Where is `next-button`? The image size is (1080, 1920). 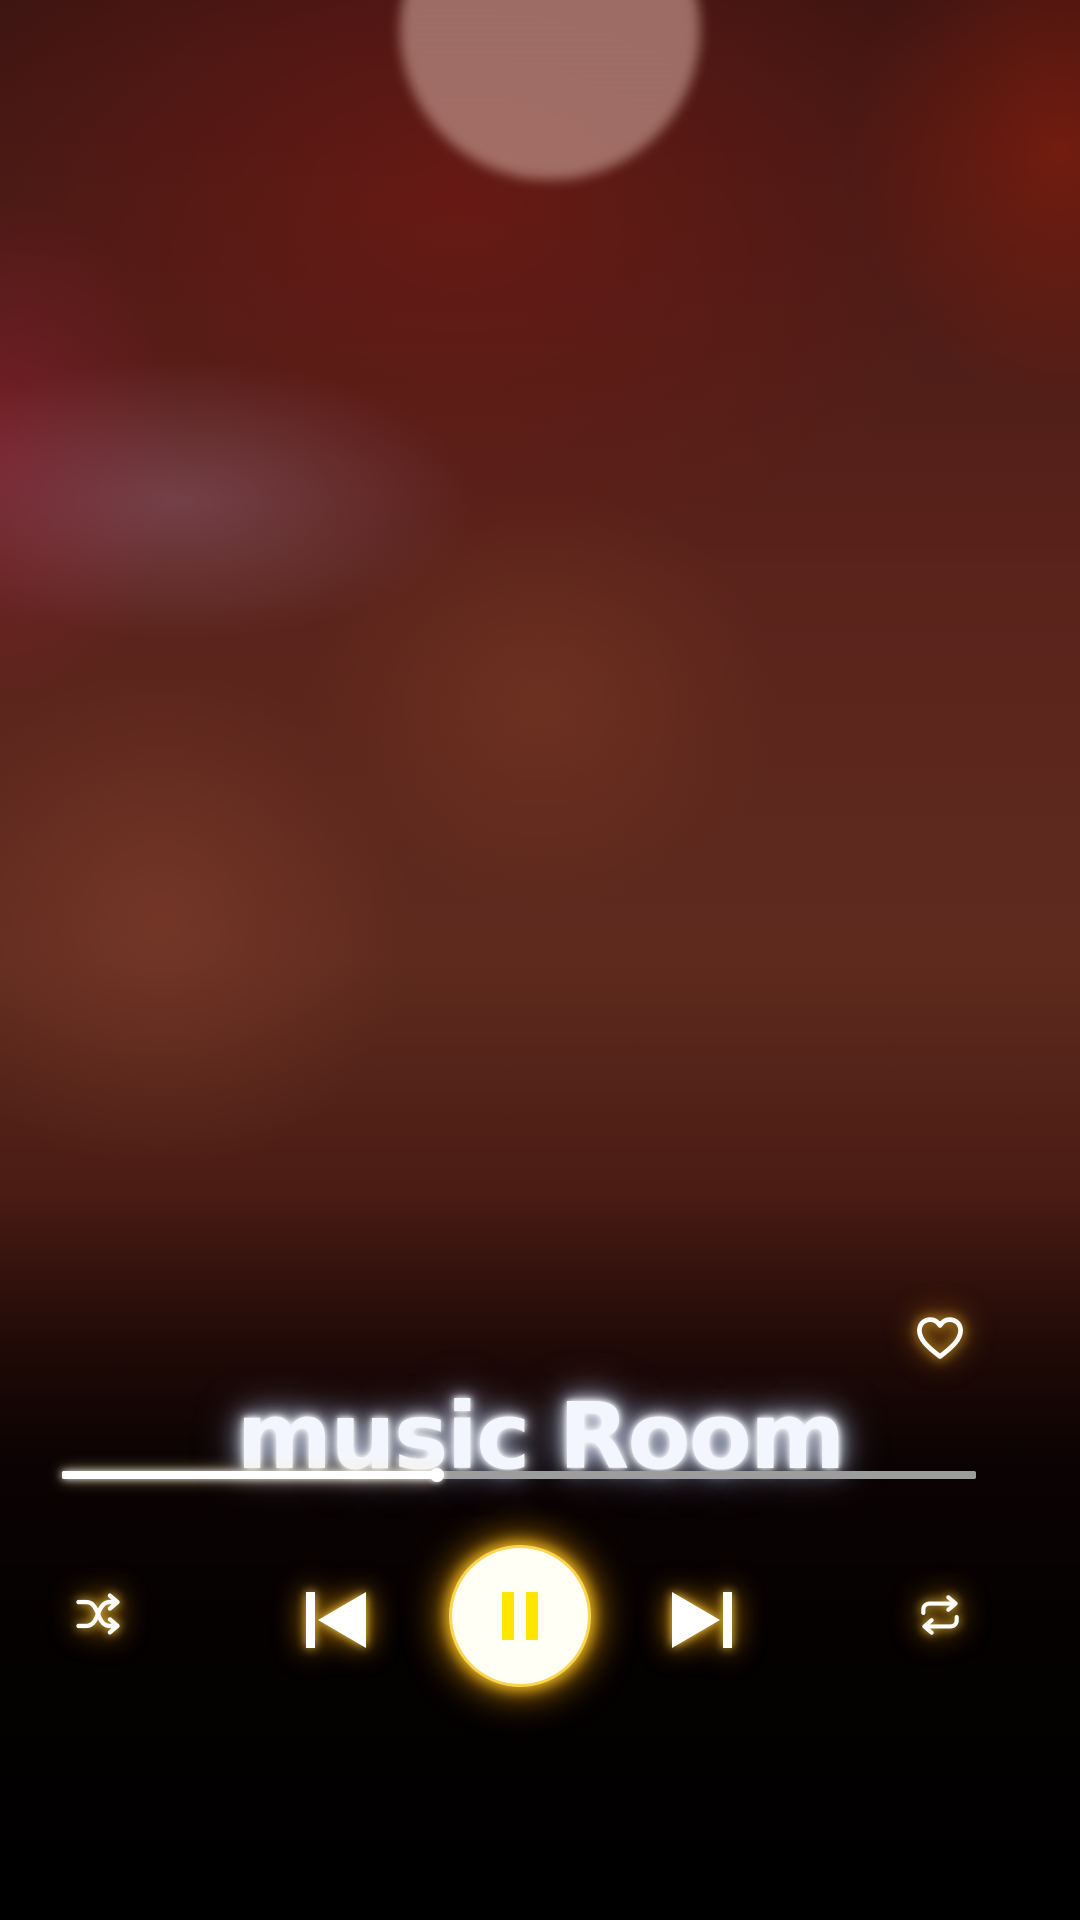 next-button is located at coordinates (702, 1620).